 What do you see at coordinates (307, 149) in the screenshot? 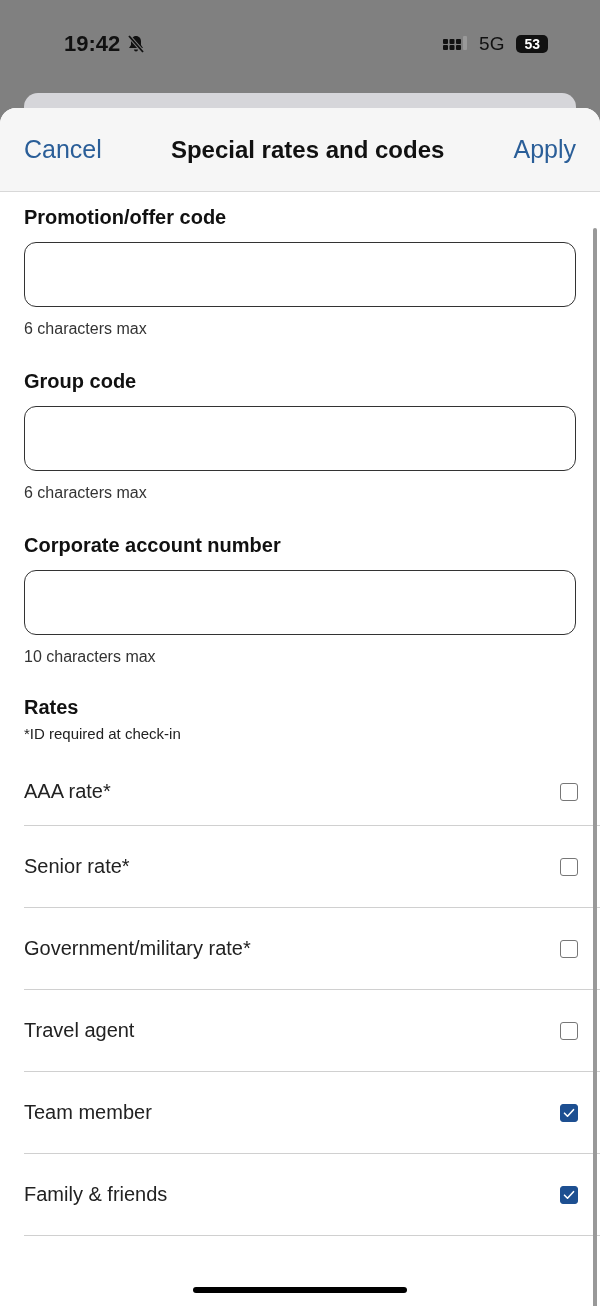
I see `sheet-title: Special rates and codes` at bounding box center [307, 149].